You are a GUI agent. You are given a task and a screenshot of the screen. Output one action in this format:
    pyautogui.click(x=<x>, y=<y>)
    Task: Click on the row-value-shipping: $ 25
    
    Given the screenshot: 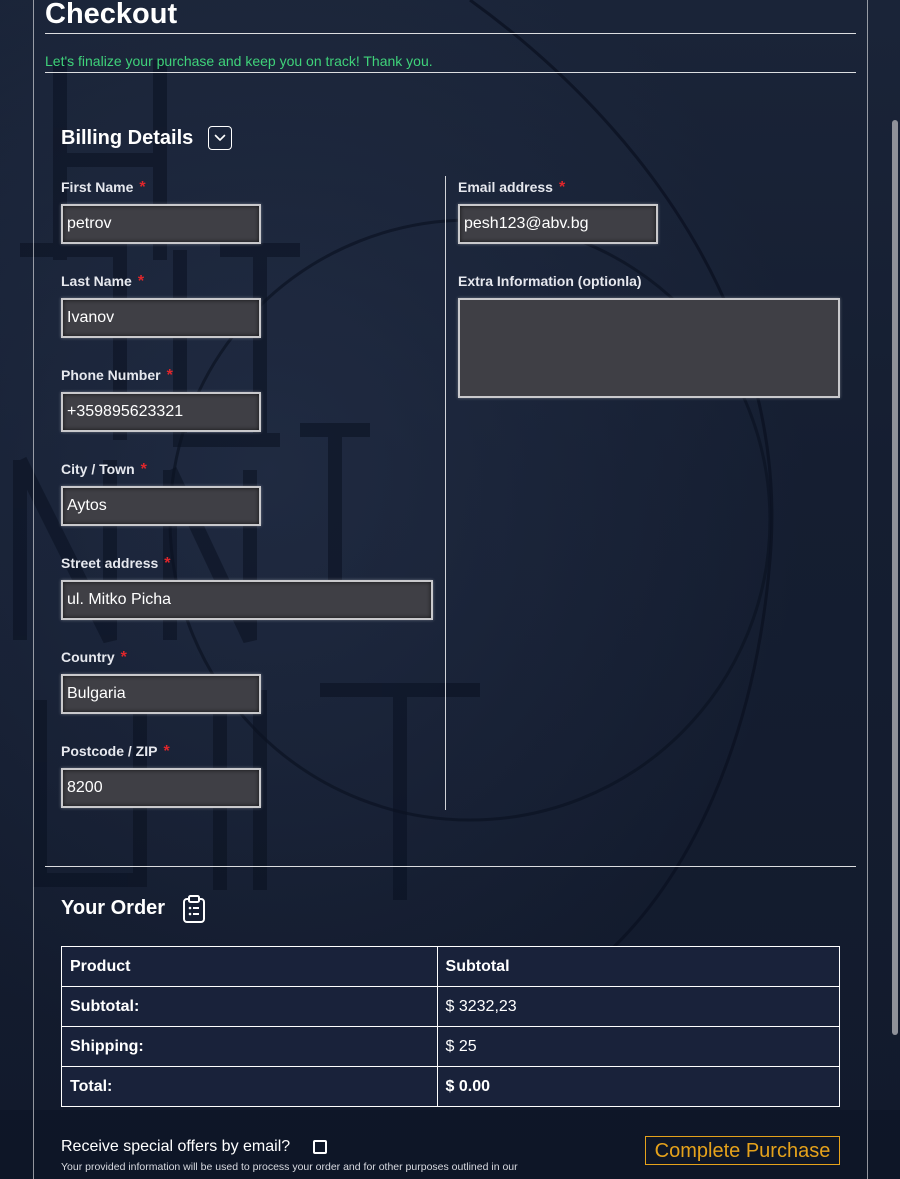 What is the action you would take?
    pyautogui.click(x=638, y=1046)
    